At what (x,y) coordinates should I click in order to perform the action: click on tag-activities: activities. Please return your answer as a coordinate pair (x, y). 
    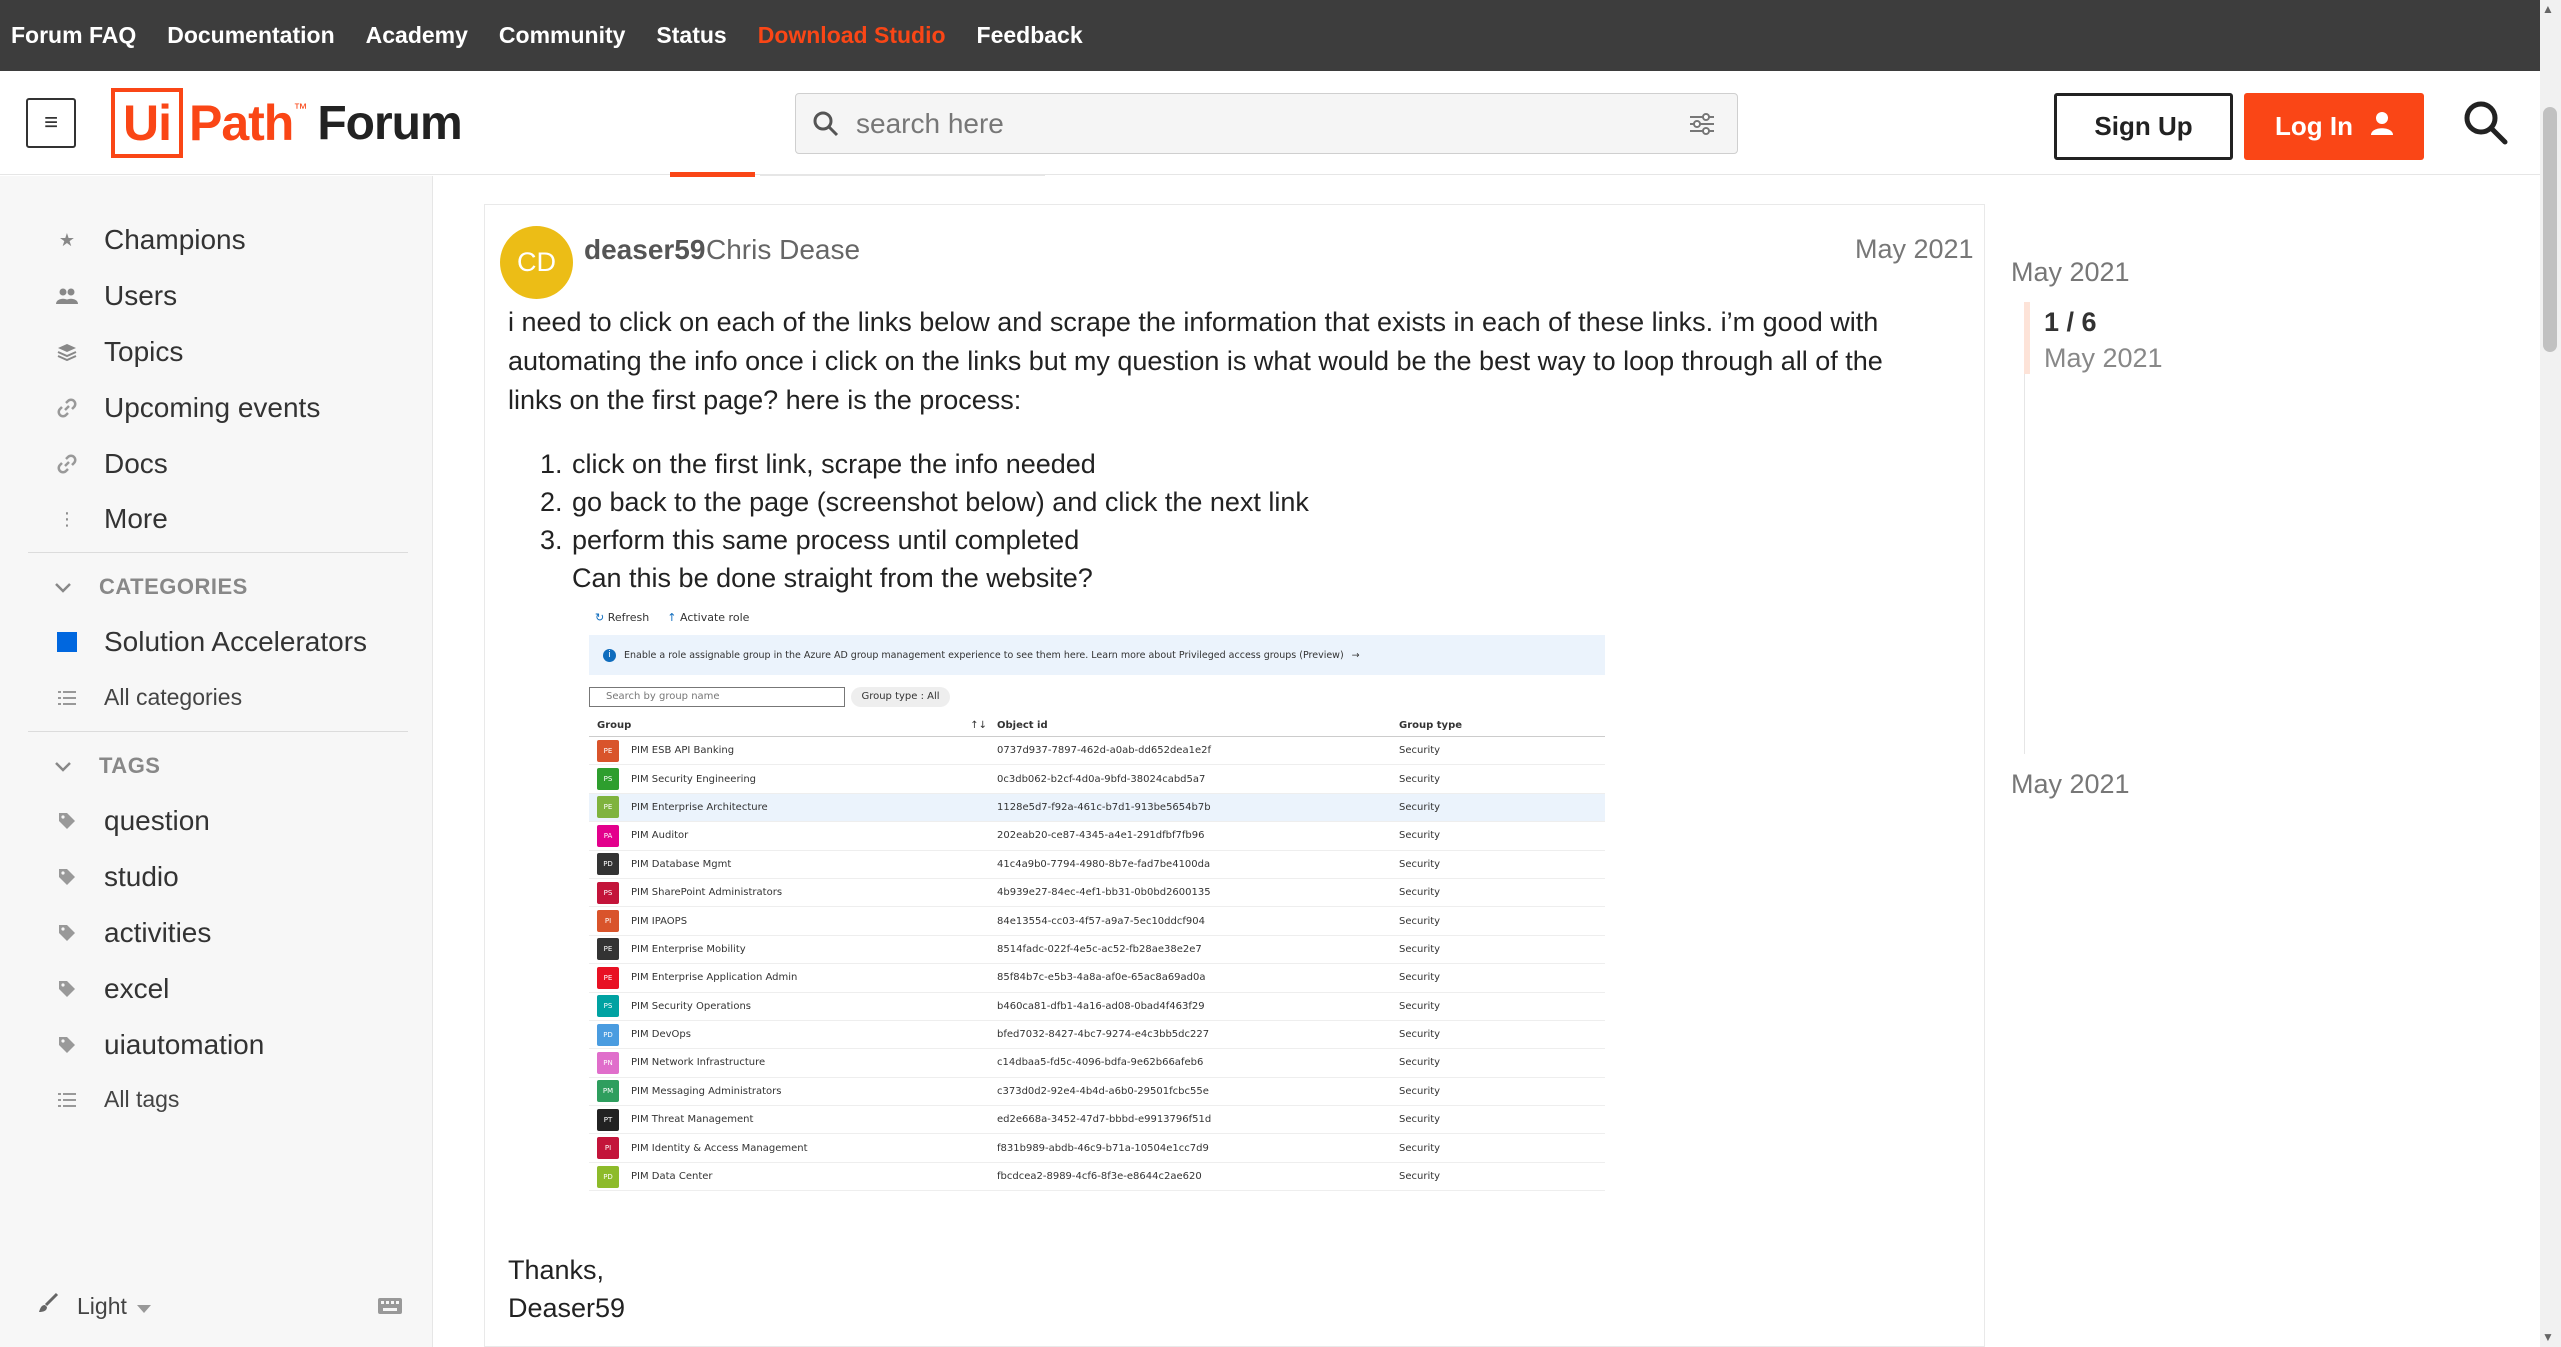
    Looking at the image, I should click on (133, 933).